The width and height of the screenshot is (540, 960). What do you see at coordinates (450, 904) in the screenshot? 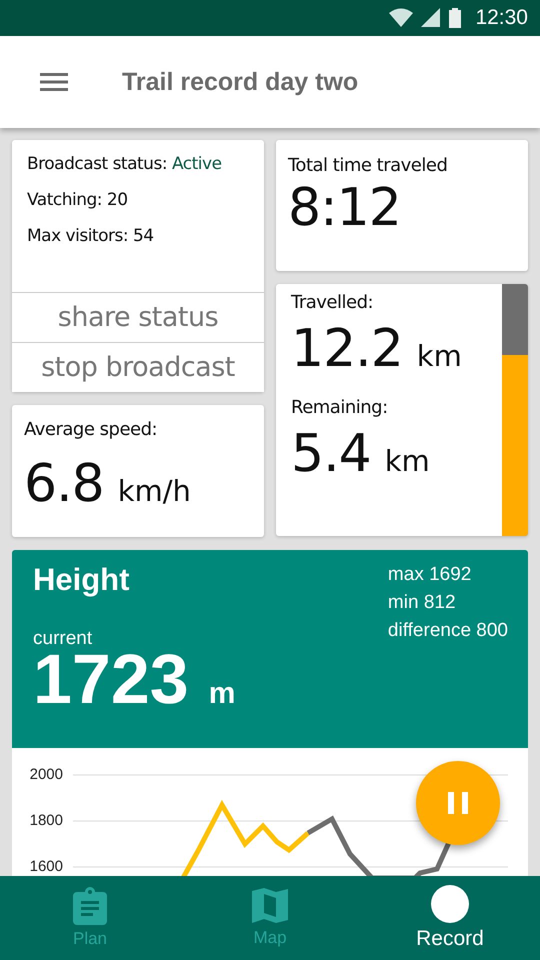
I see `record-icon` at bounding box center [450, 904].